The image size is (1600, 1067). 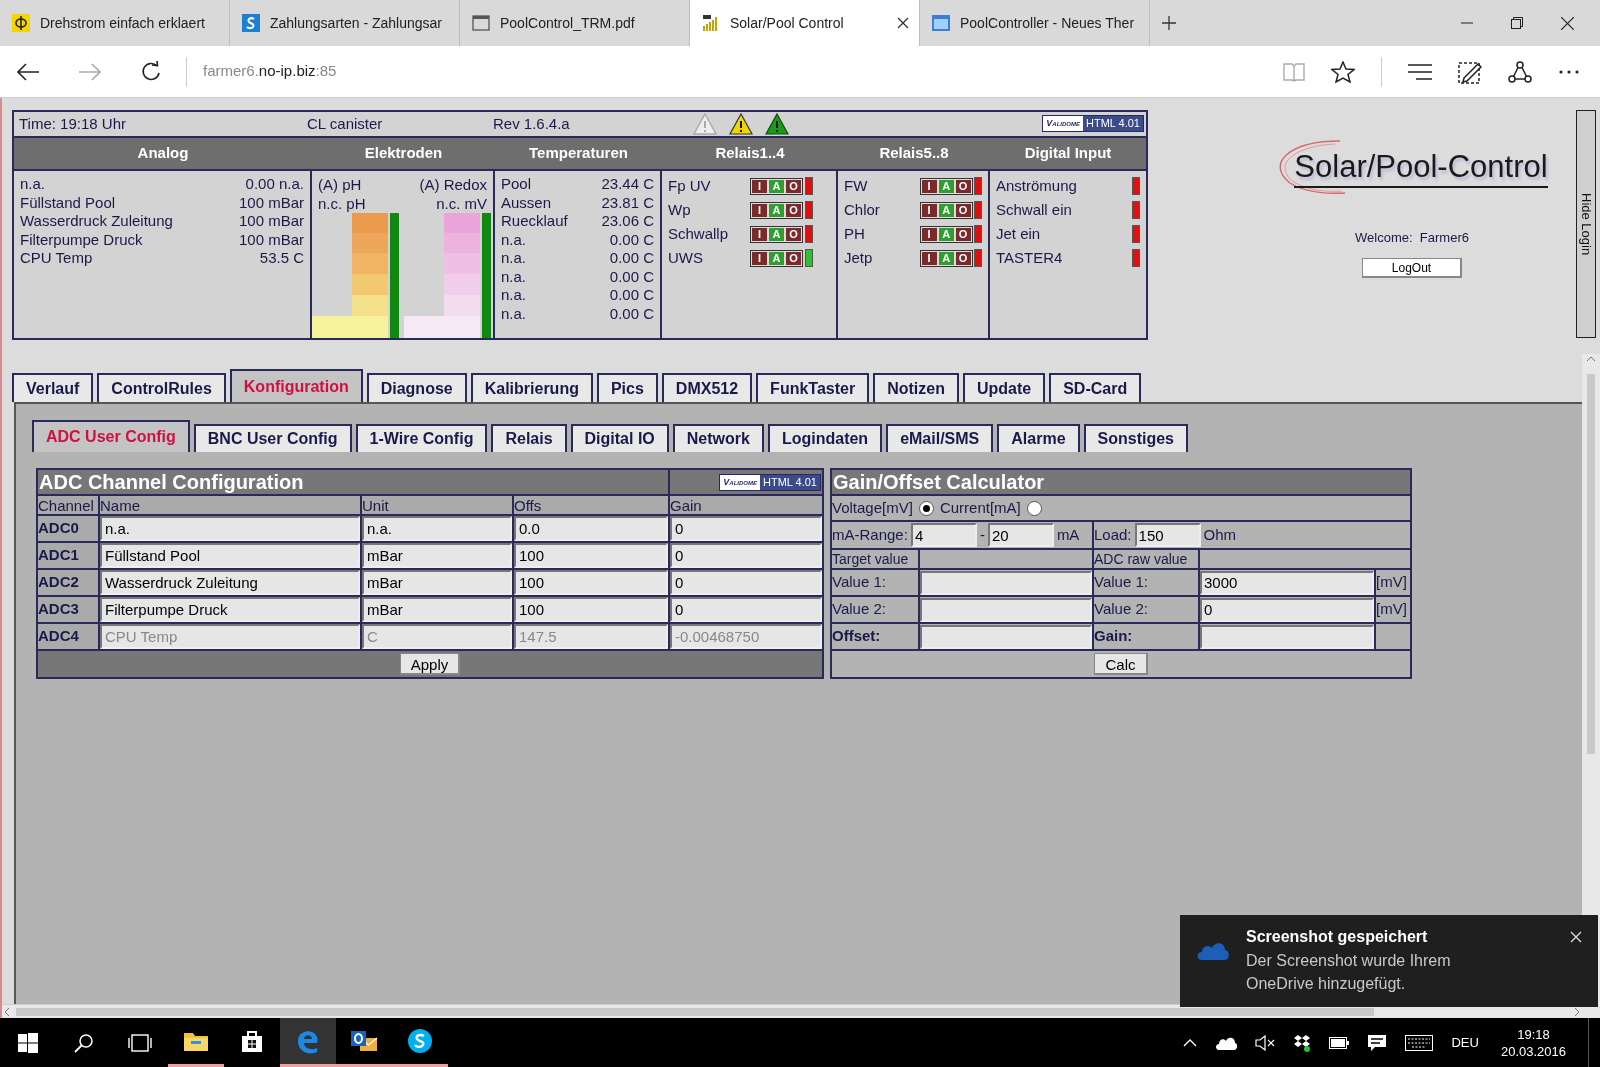 I want to click on browser-icon, so click(x=308, y=1041).